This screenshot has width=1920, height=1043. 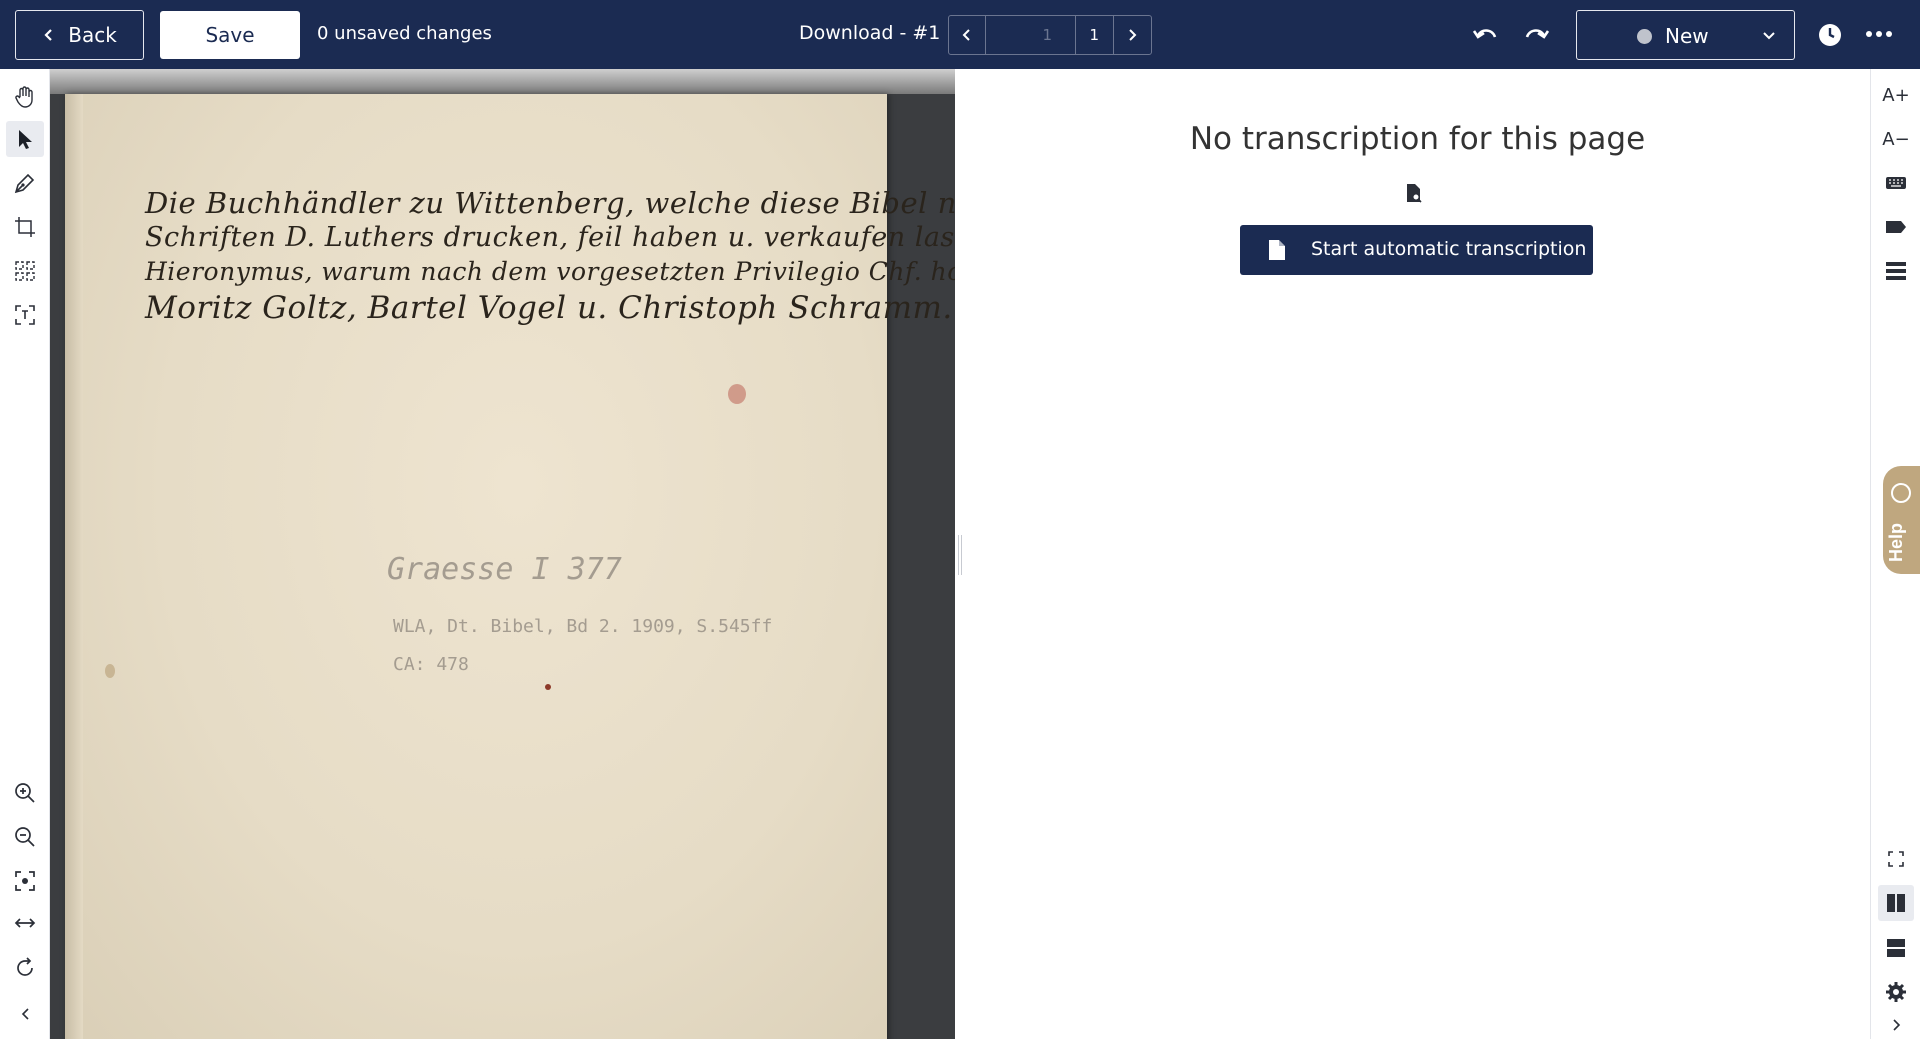 I want to click on crop-icon, so click(x=25, y=227).